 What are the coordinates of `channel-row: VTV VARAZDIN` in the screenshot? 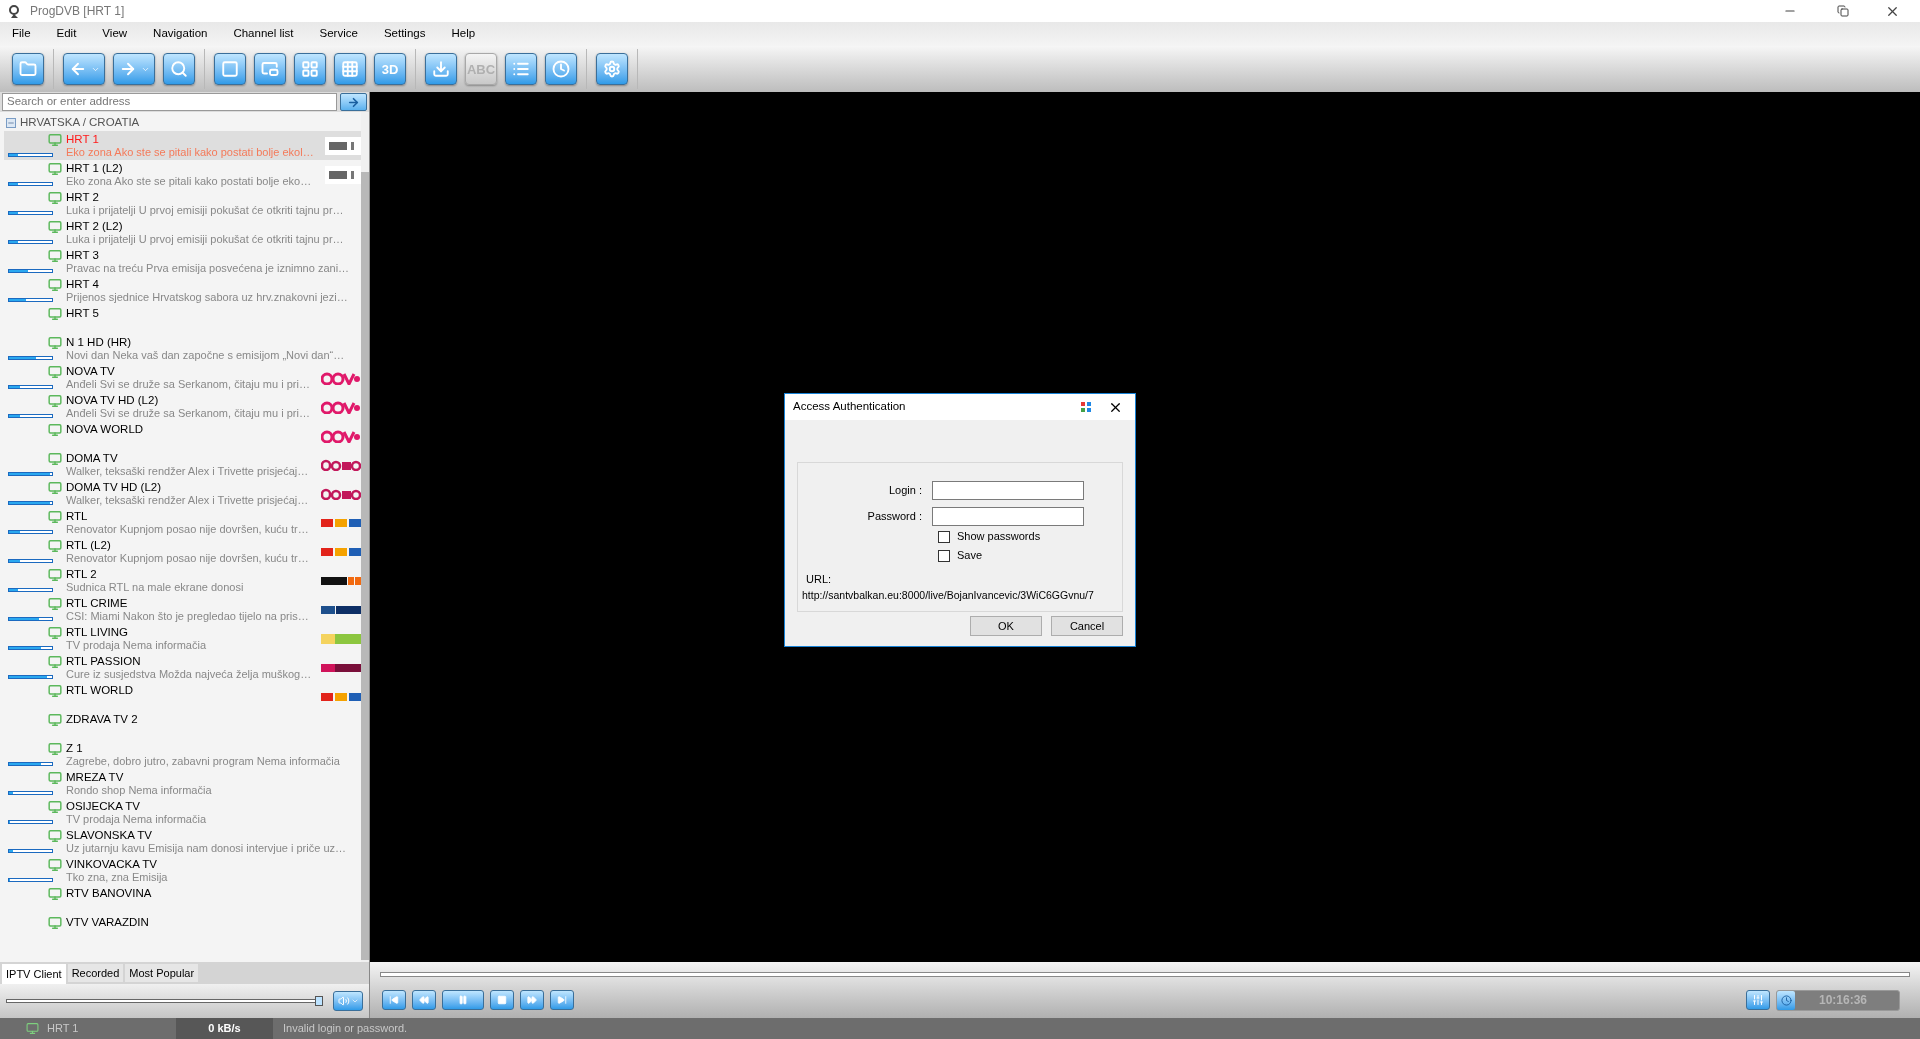 It's located at (182, 928).